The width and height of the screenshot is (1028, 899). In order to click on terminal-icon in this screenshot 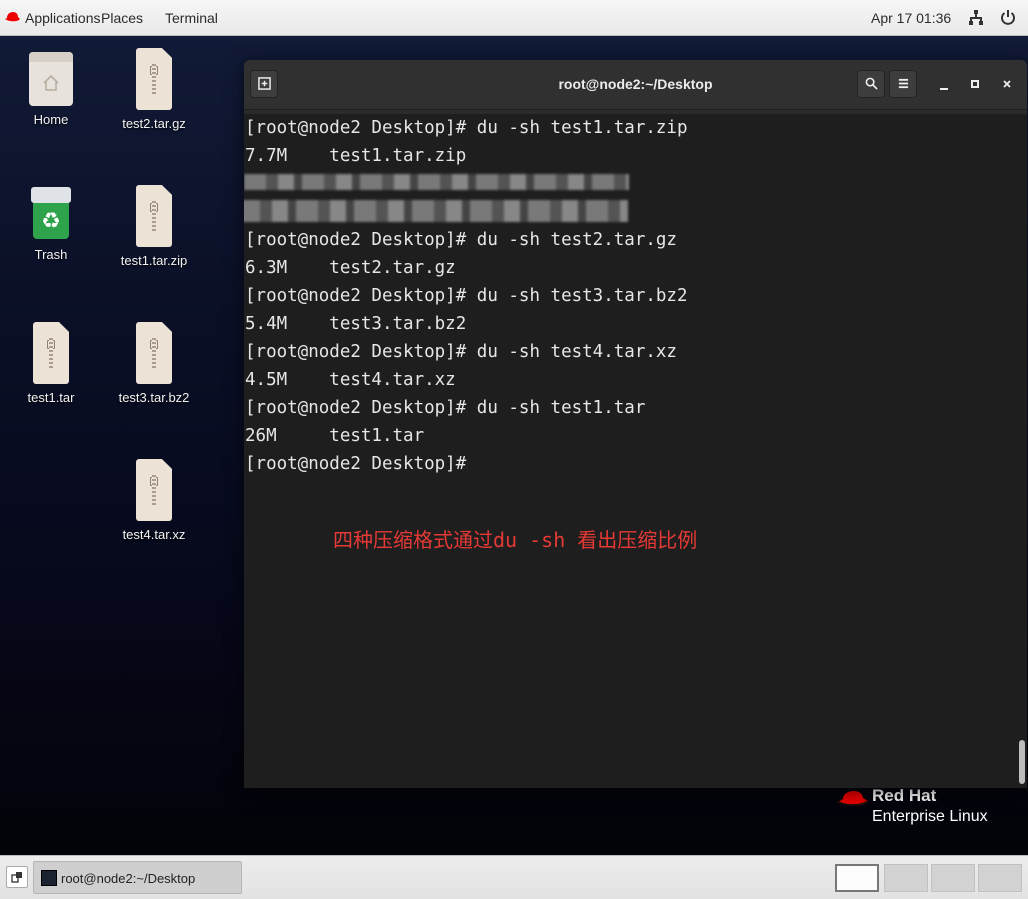, I will do `click(49, 878)`.